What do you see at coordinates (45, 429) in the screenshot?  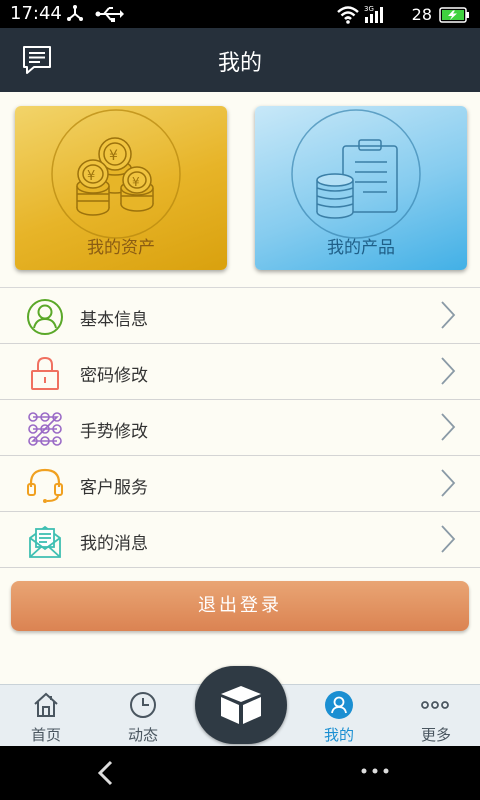 I see `pattern-icon` at bounding box center [45, 429].